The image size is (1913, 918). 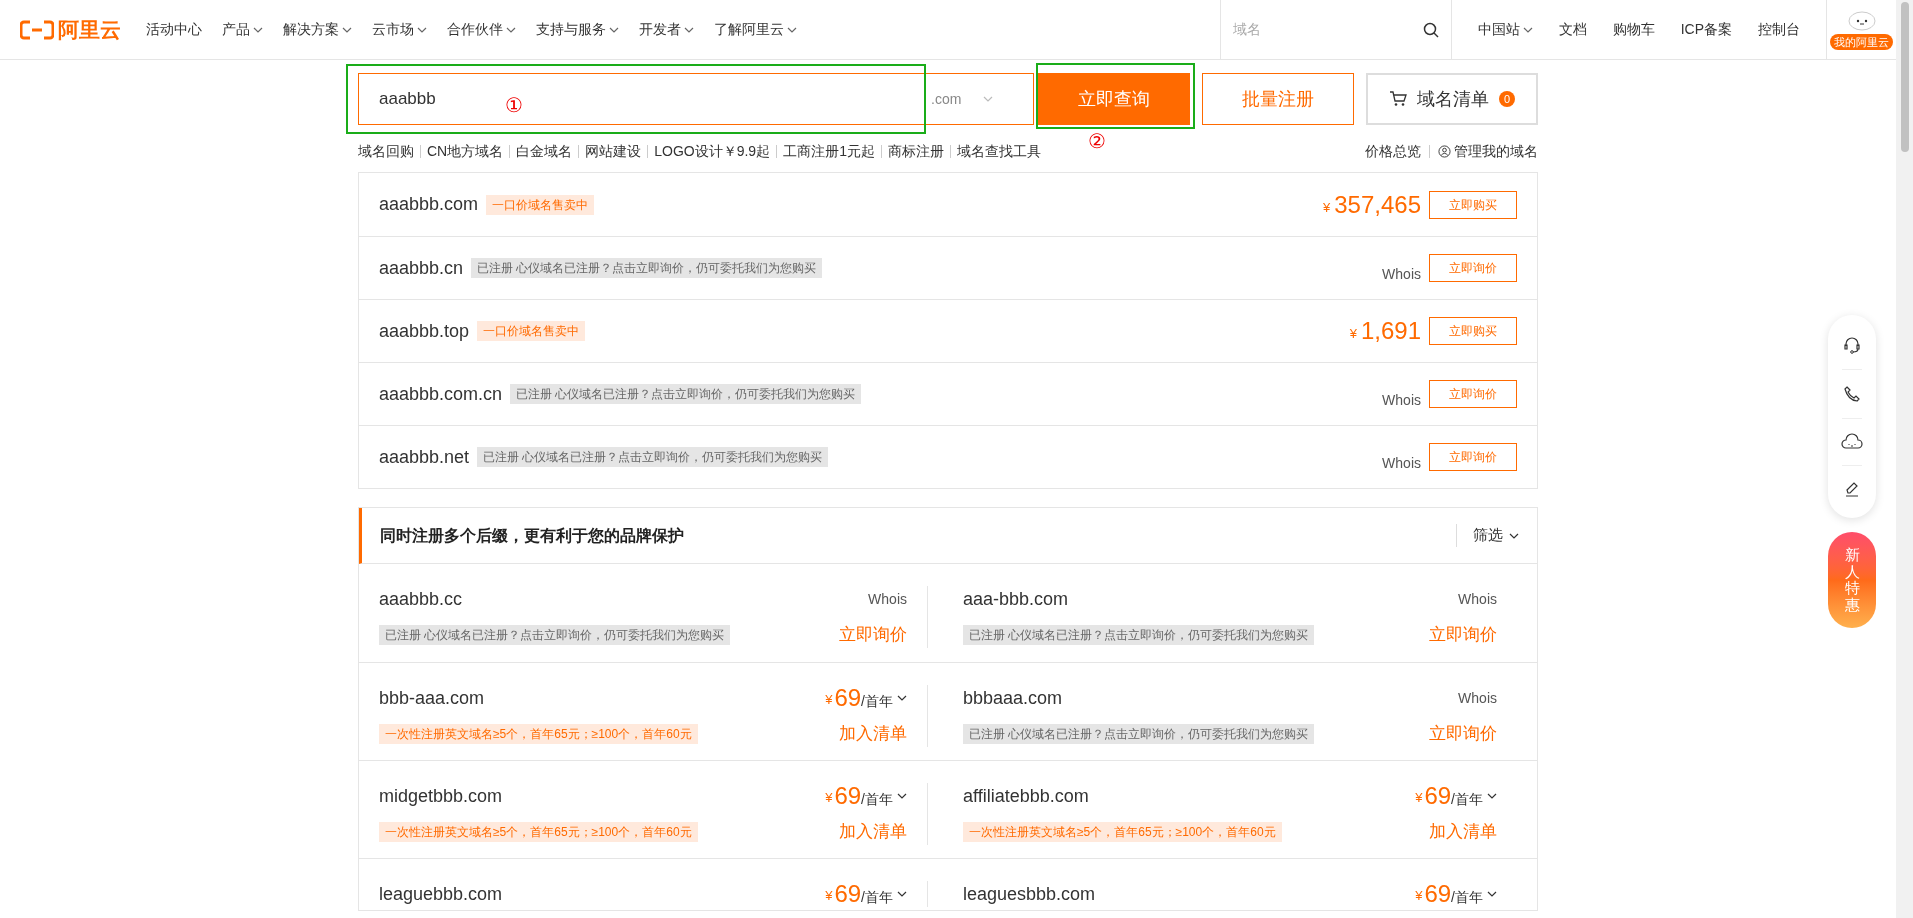 I want to click on annotation-mark: ①, so click(x=514, y=105).